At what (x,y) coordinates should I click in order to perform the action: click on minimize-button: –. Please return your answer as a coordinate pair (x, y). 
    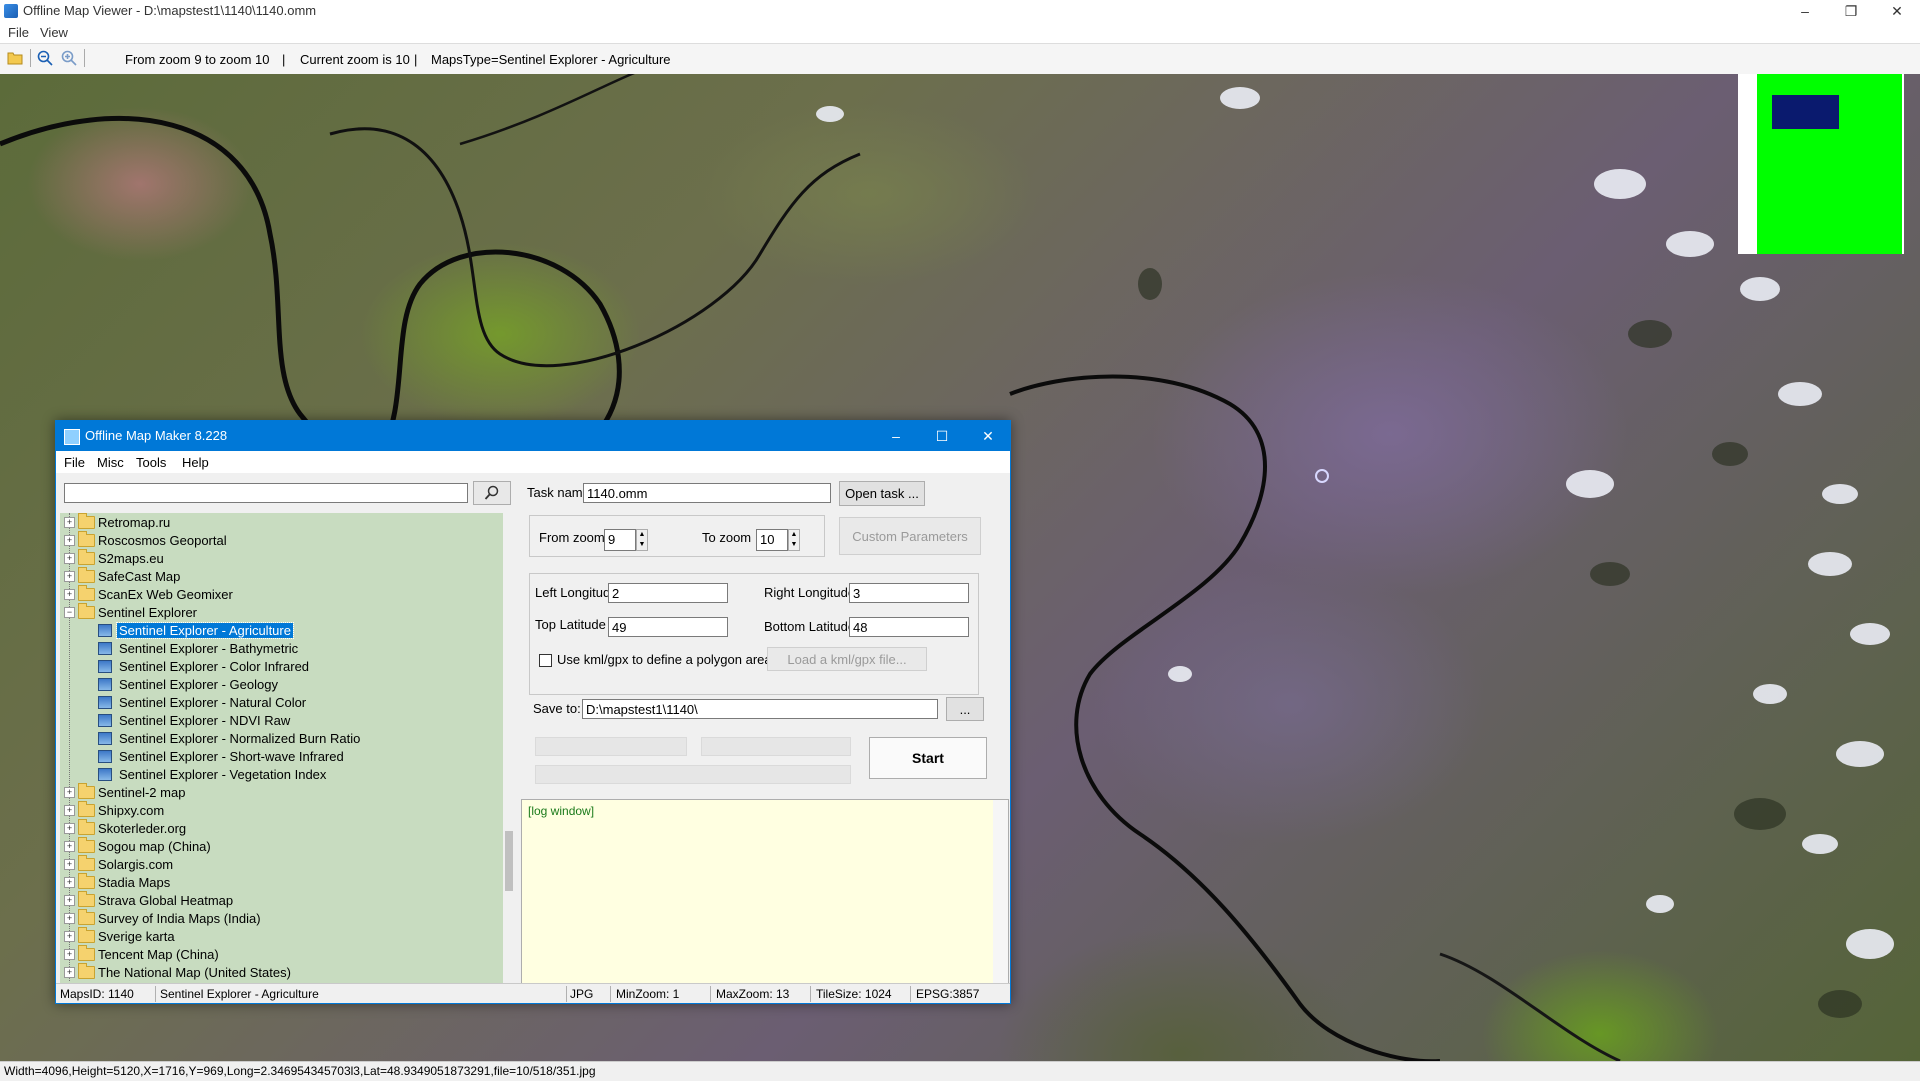
    Looking at the image, I should click on (1805, 11).